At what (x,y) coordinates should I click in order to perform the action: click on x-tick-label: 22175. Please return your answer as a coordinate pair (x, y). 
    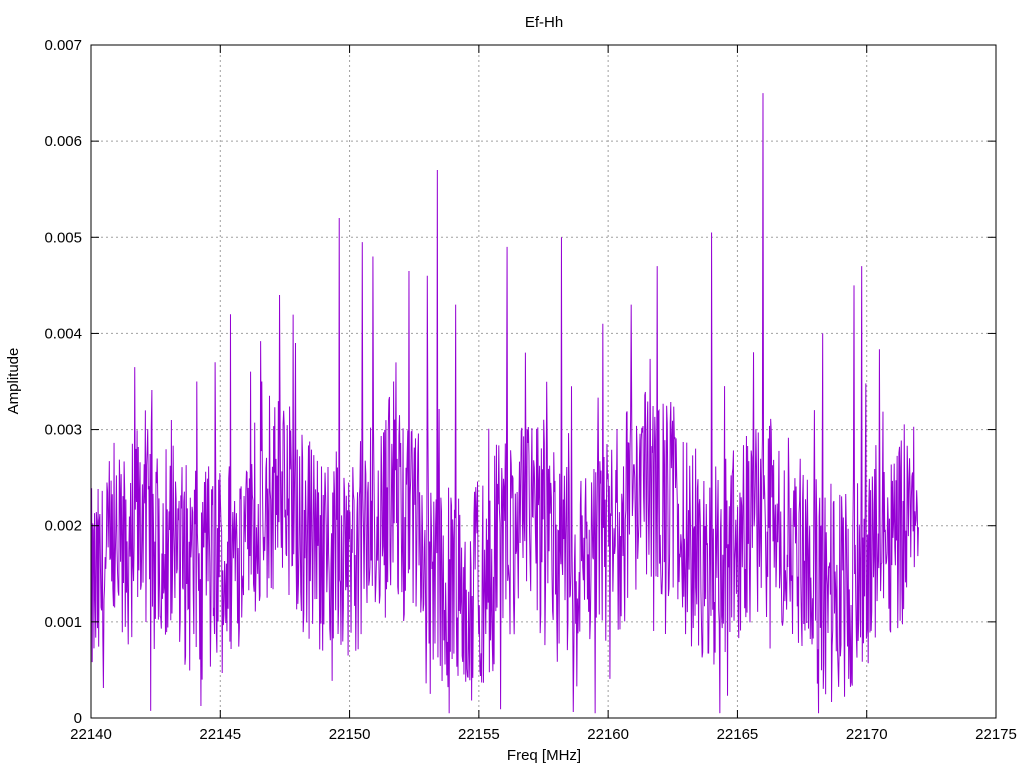
    Looking at the image, I should click on (996, 734).